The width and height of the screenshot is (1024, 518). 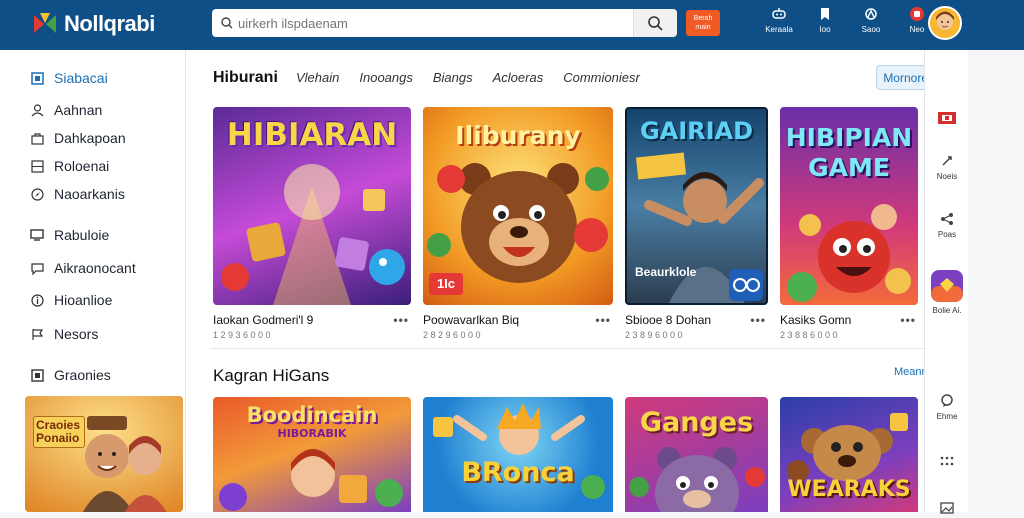 What do you see at coordinates (947, 225) in the screenshot?
I see `rail-item-share: Poas` at bounding box center [947, 225].